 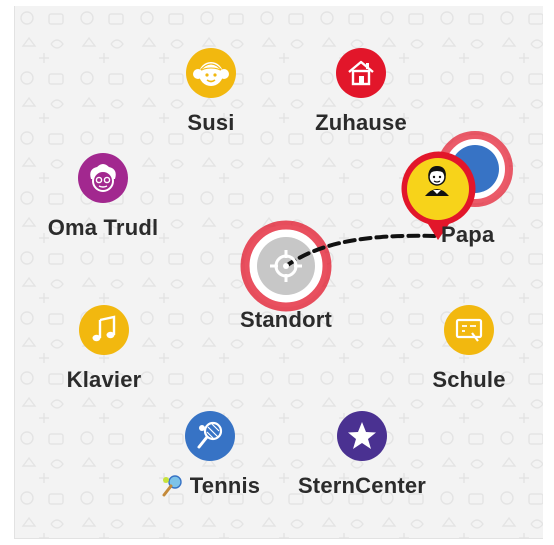 I want to click on tennis-racket-icon, so click(x=210, y=436).